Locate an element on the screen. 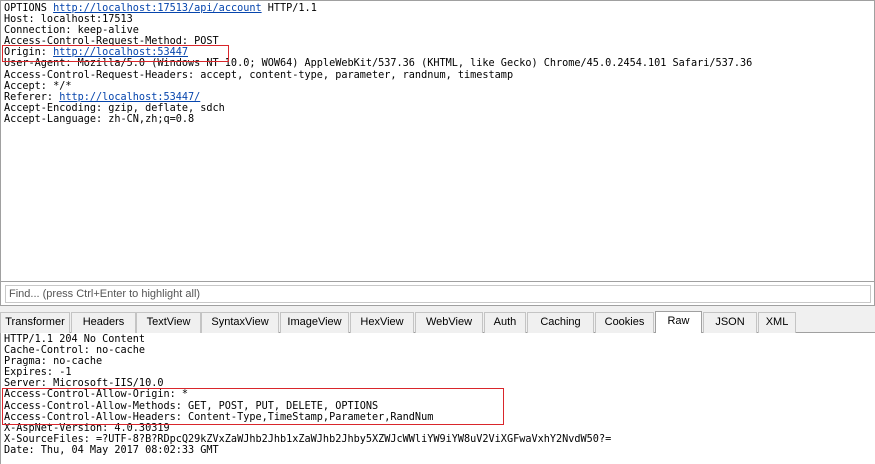 The image size is (875, 464). tab-json: JSON is located at coordinates (730, 322).